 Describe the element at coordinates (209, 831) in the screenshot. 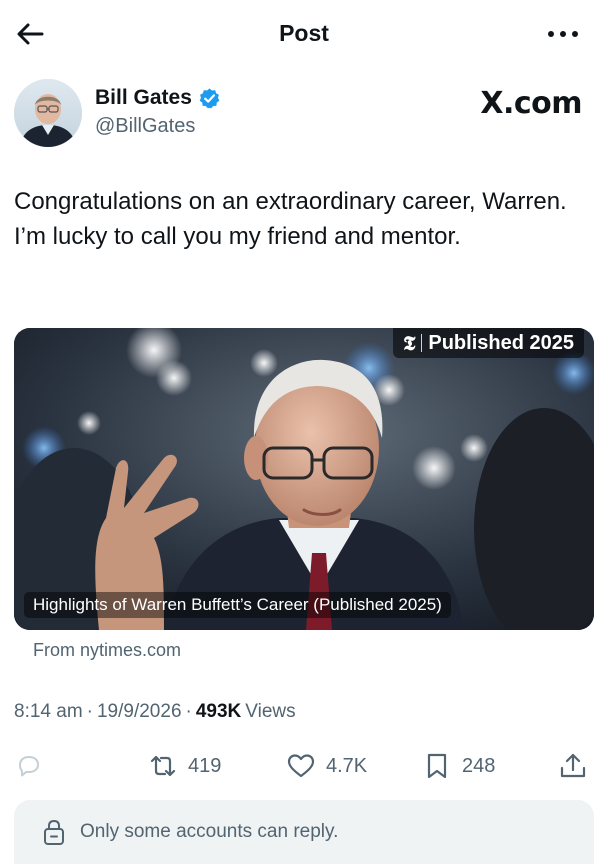

I see `reply-restriction-text: Only some accounts can reply.` at that location.